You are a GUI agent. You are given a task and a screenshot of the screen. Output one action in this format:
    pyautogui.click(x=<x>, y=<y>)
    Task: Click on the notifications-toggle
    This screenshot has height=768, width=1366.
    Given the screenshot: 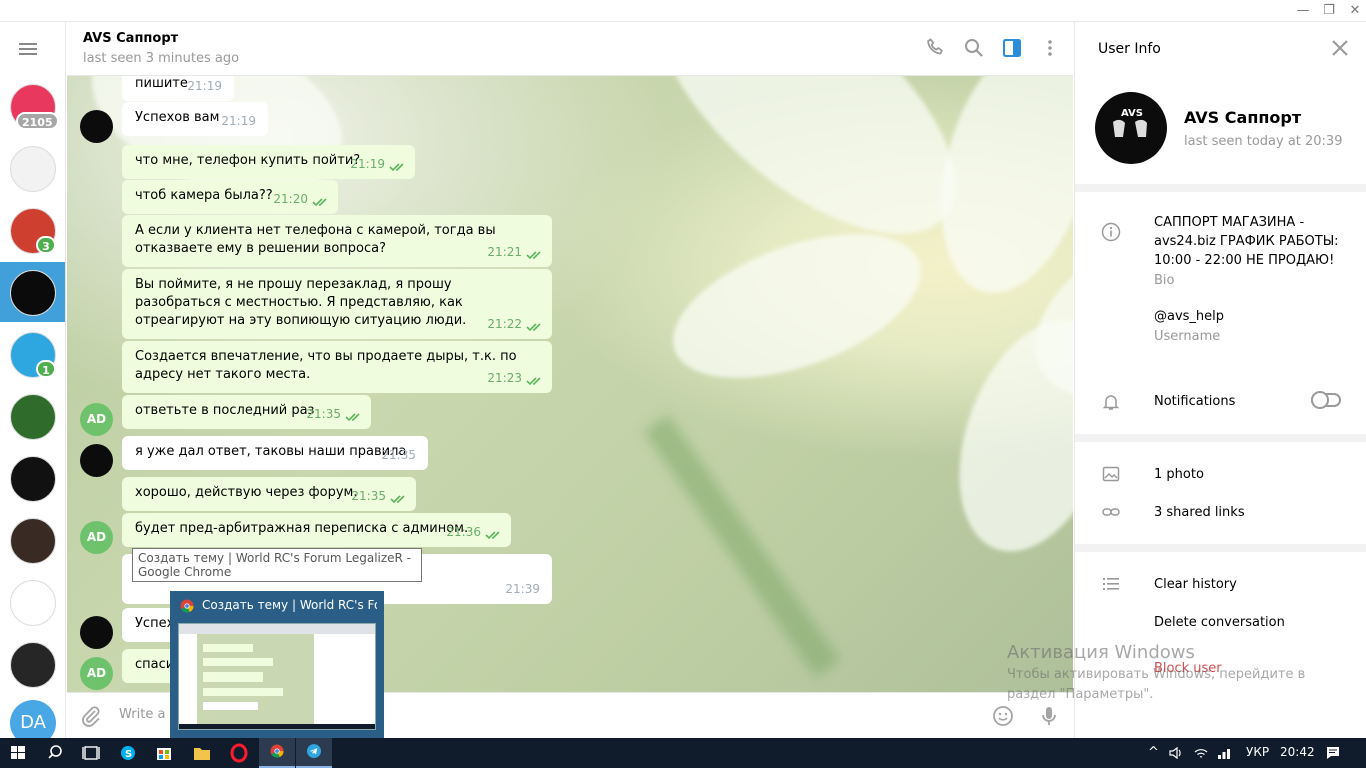 What is the action you would take?
    pyautogui.click(x=1326, y=400)
    